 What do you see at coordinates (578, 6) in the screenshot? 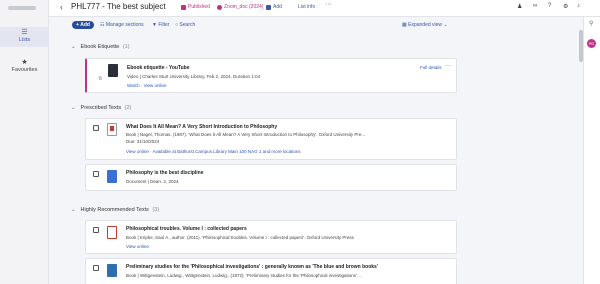
I see `notification-bell-icon: ♪` at bounding box center [578, 6].